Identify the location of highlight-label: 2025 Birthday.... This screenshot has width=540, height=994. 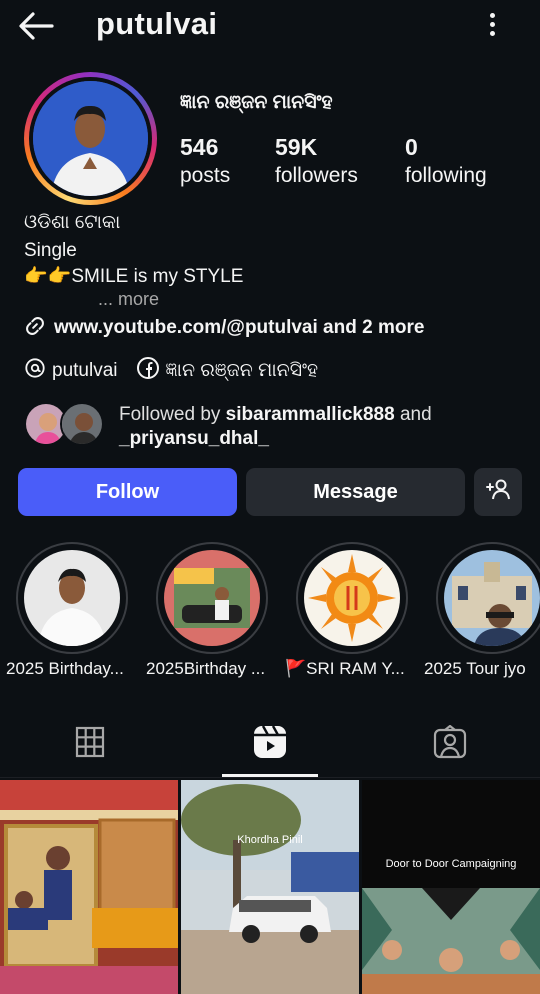
(65, 668).